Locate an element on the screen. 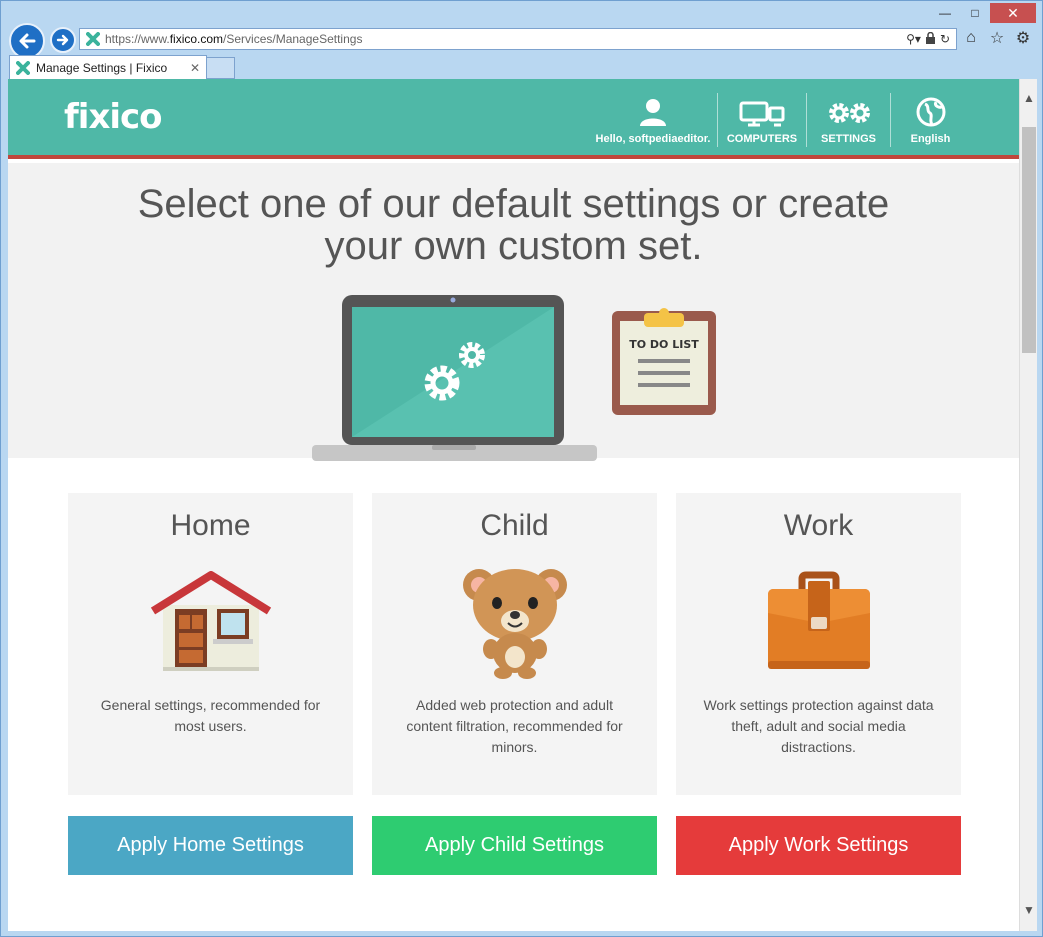  computers-icon is located at coordinates (762, 114).